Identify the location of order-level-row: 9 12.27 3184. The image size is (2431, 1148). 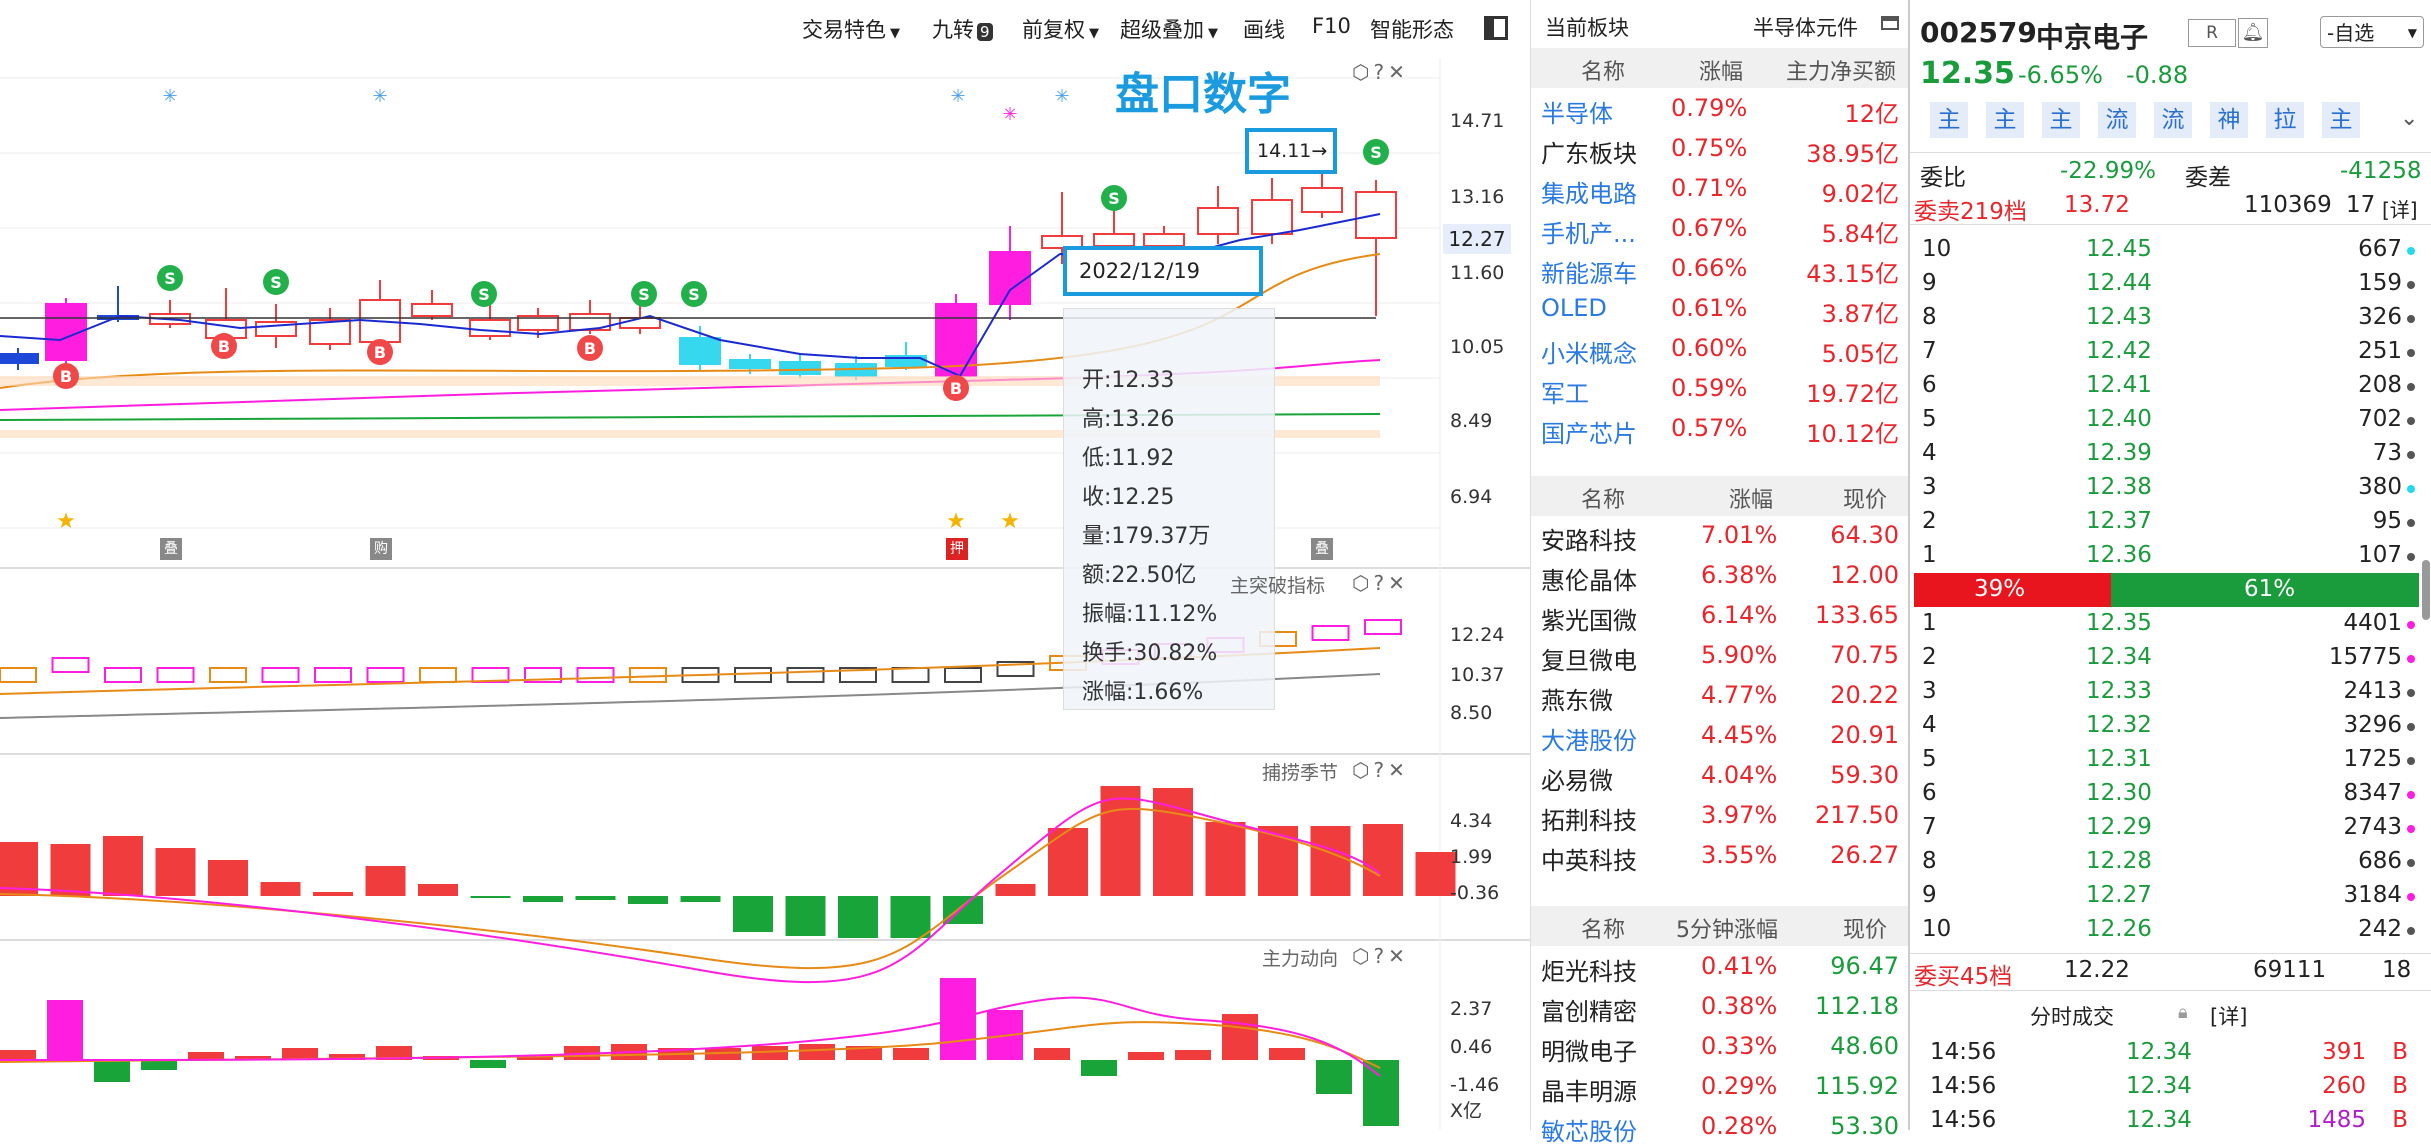
(2165, 896).